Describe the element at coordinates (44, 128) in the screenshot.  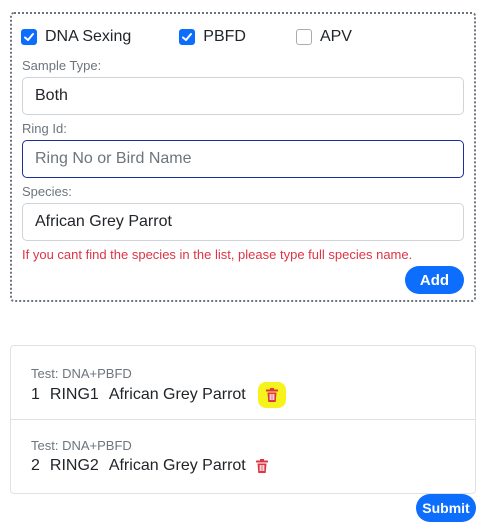
I see `ring-id-label: Ring Id:` at that location.